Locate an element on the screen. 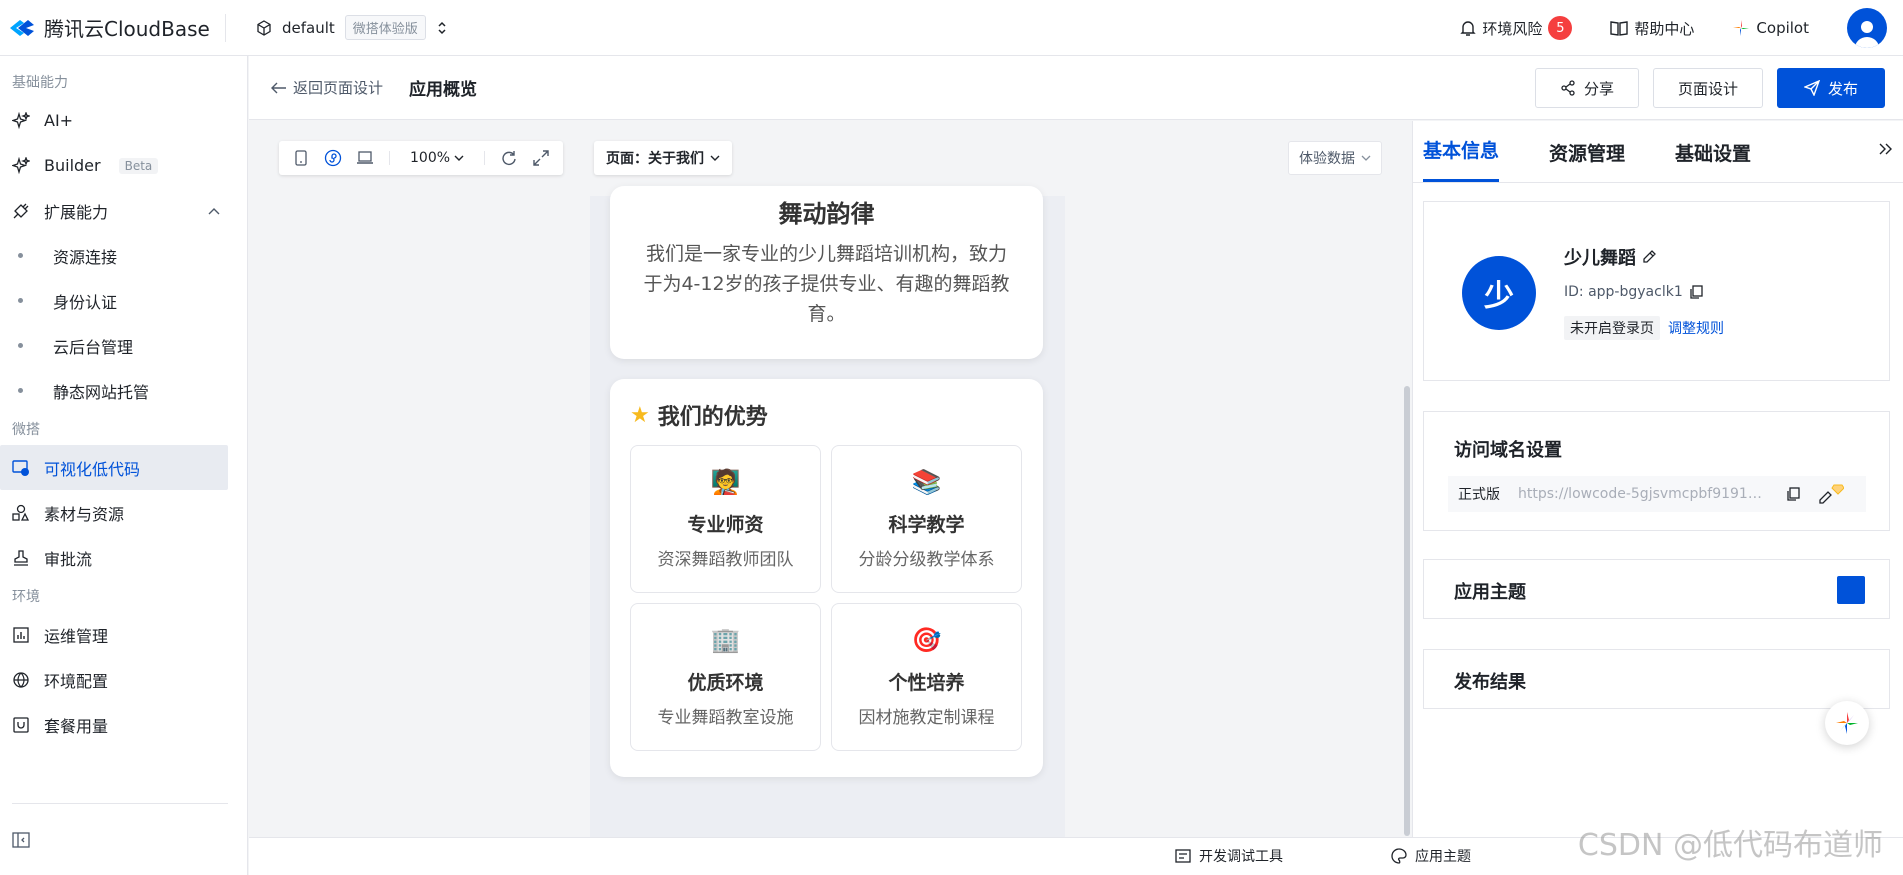 The height and width of the screenshot is (875, 1903). sidebar-item-auth-label: 身份认证 is located at coordinates (85, 302).